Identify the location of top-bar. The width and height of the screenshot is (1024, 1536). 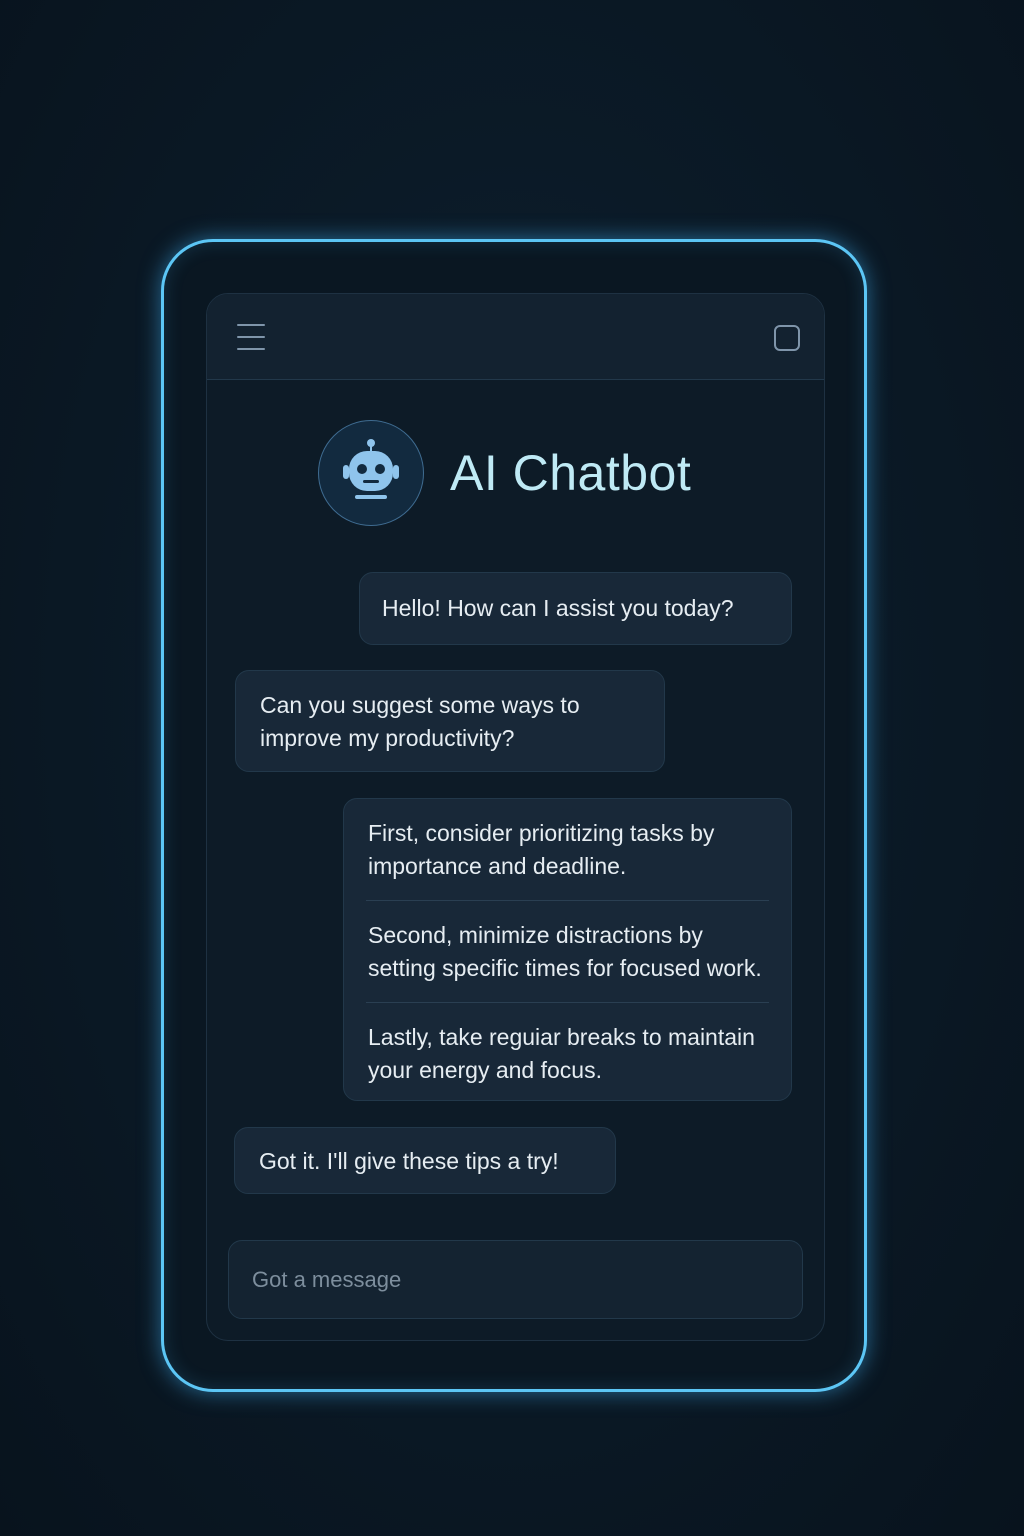
(515, 337).